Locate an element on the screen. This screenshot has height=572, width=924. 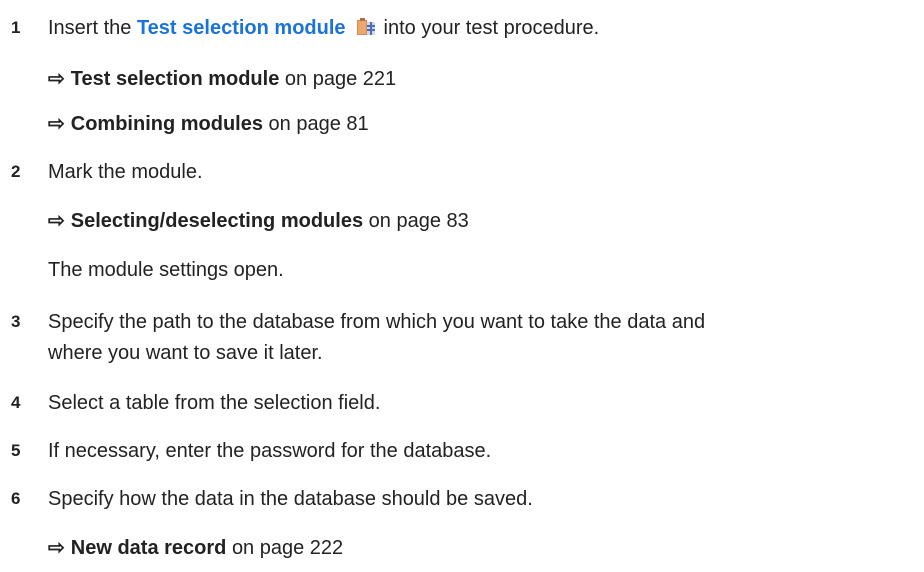
step-text: Select a table from the selection field. is located at coordinates (214, 403).